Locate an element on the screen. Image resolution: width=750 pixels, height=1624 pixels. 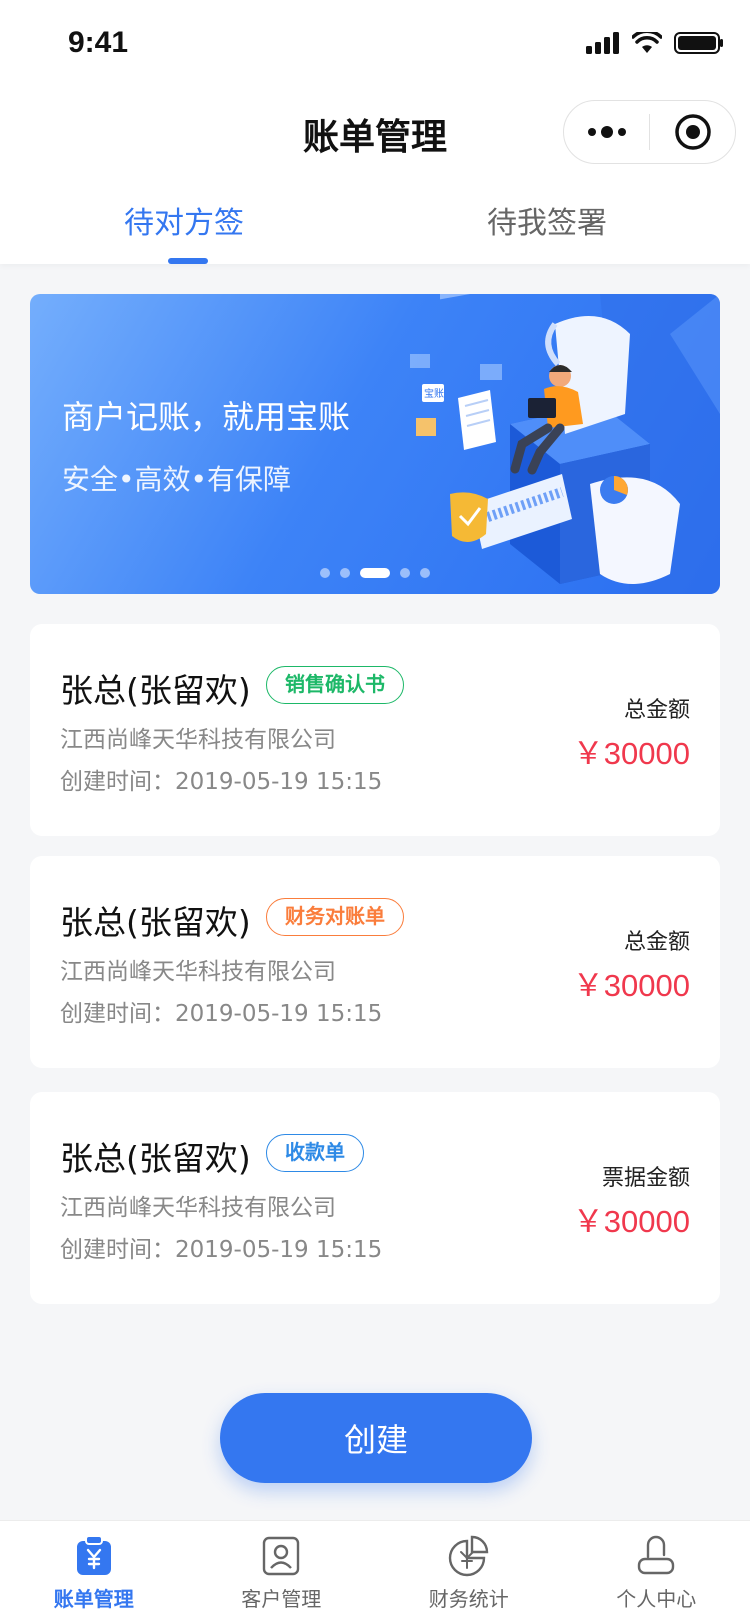
nav-label: 账单管理 is located at coordinates (93, 1599).